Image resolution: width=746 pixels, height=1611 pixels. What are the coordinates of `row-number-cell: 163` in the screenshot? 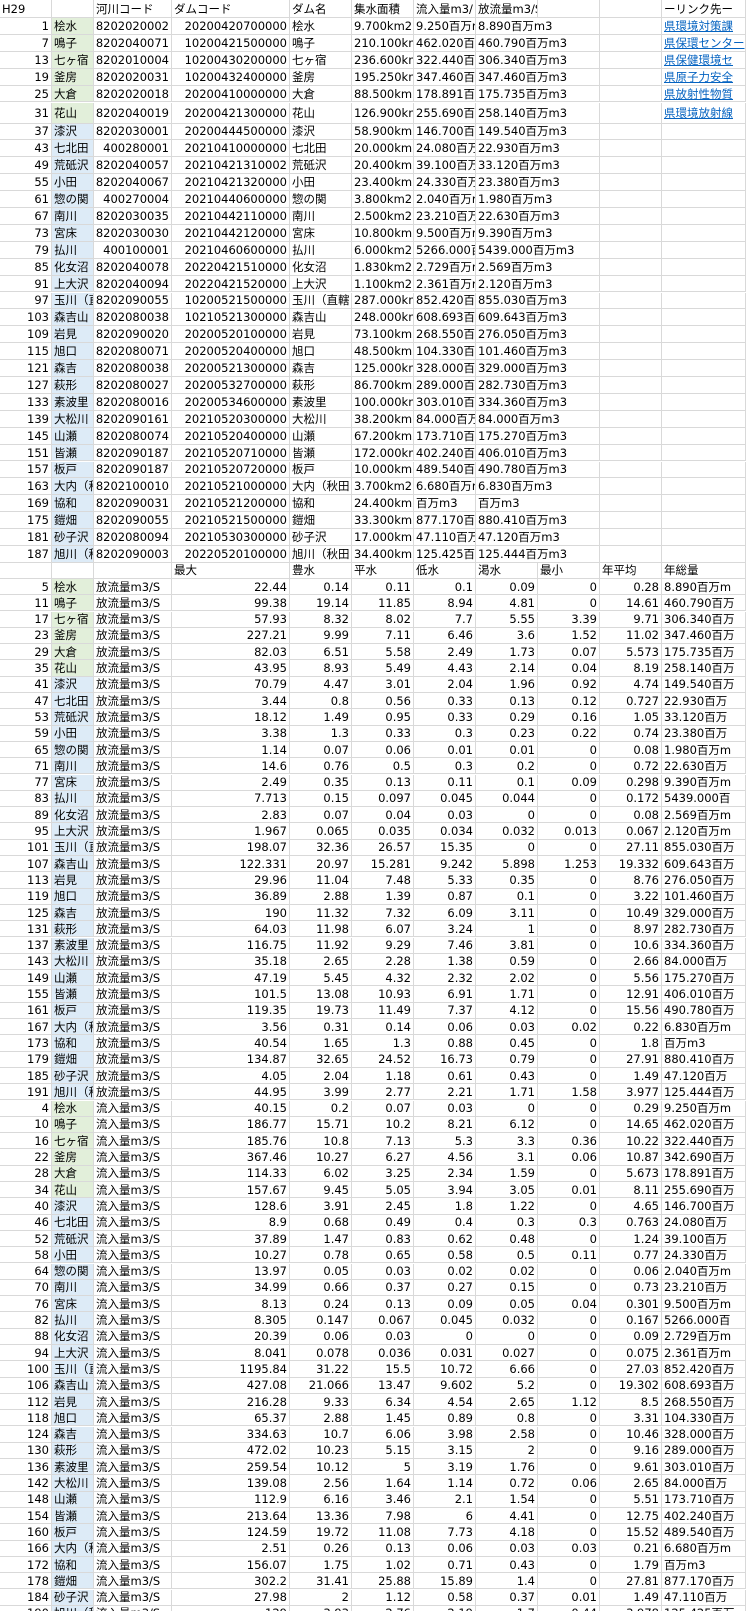 It's located at (26, 487).